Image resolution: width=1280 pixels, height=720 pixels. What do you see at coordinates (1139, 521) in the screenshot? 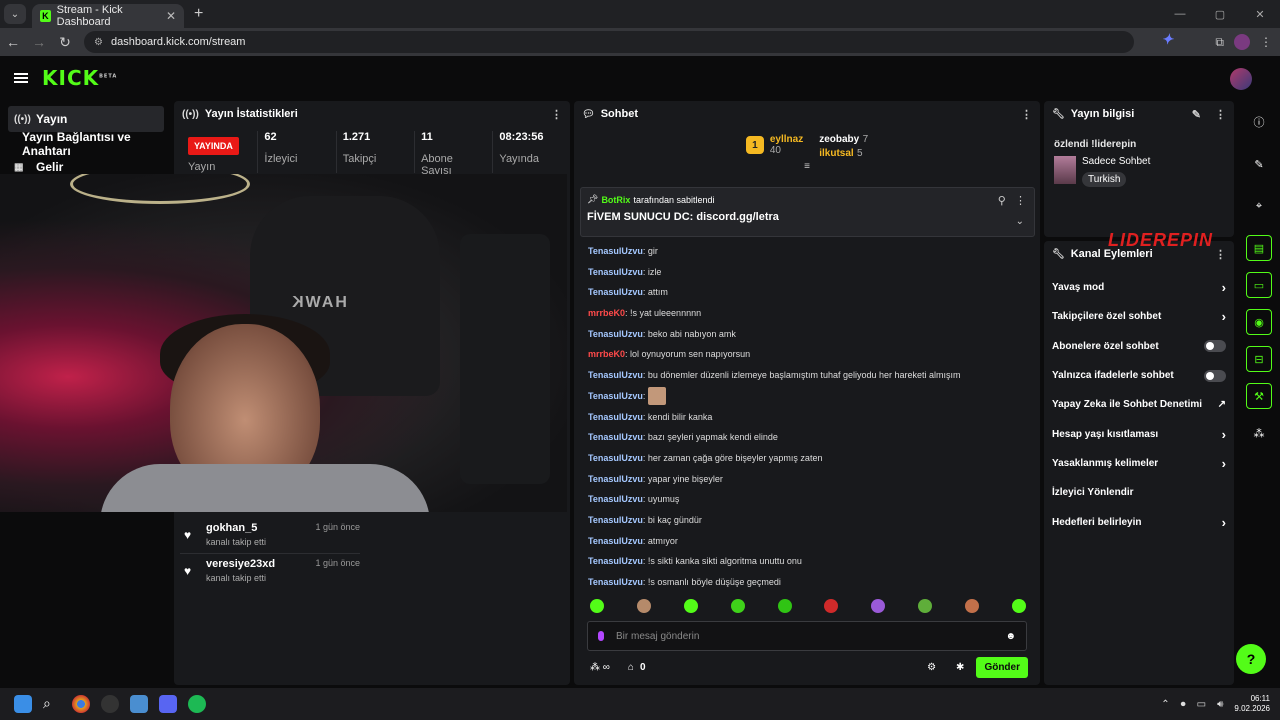
I see `channel-action-item: Hedefleri belirleyin ›` at bounding box center [1139, 521].